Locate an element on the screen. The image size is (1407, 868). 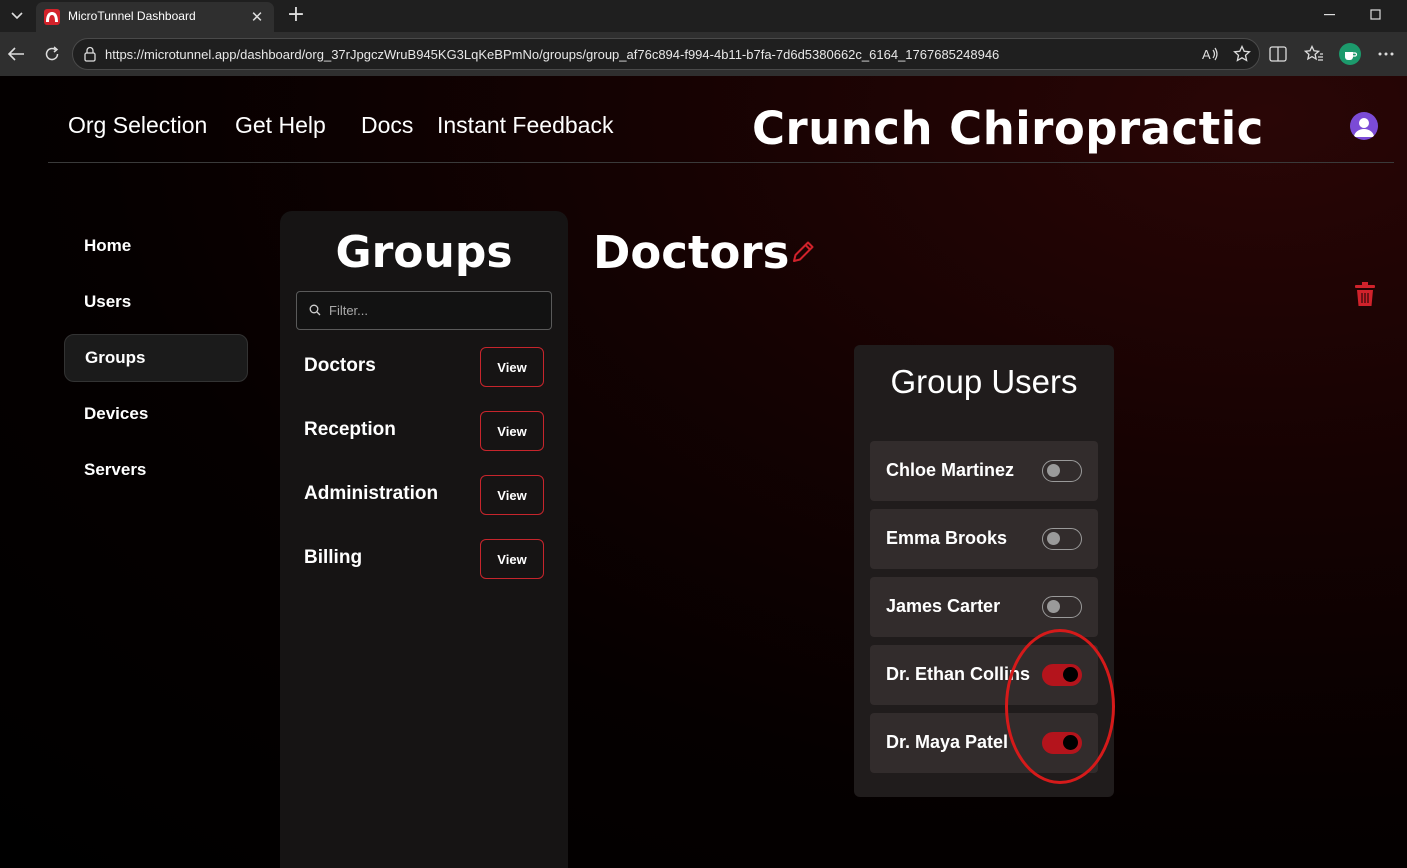
read-aloud-icon: A is located at coordinates (1211, 54).